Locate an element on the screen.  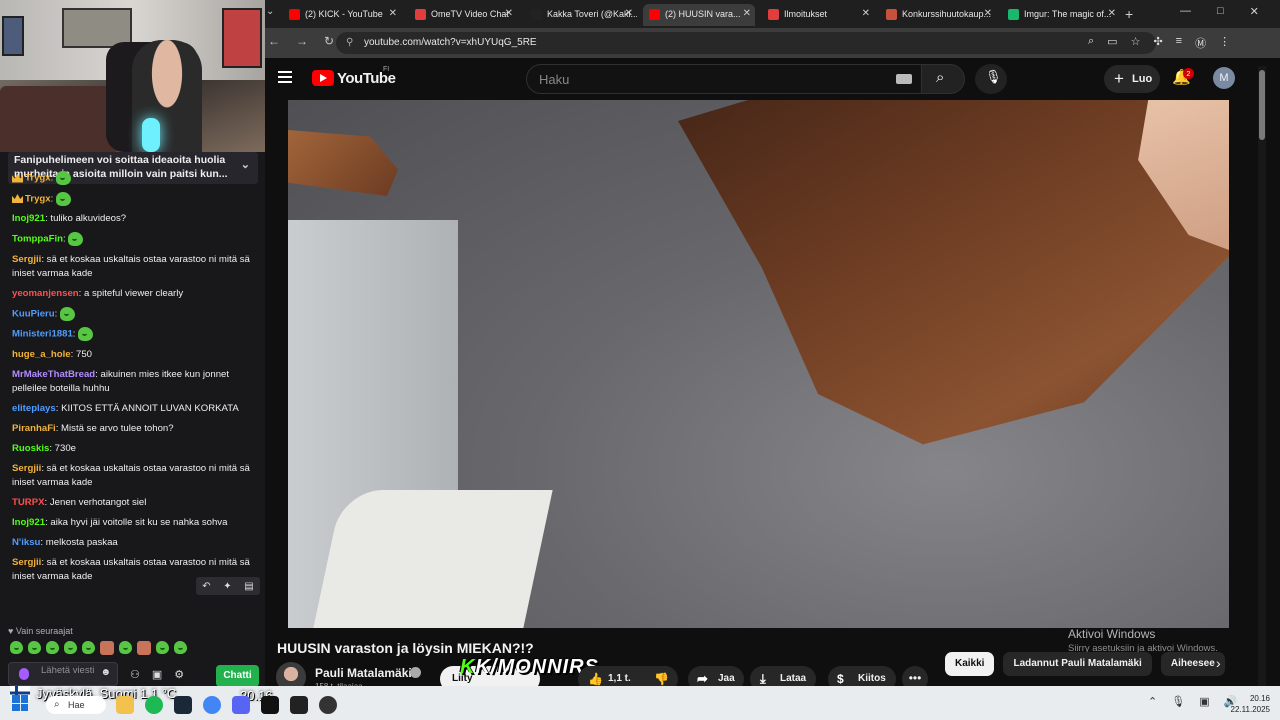
discord-icon is located at coordinates (241, 705).